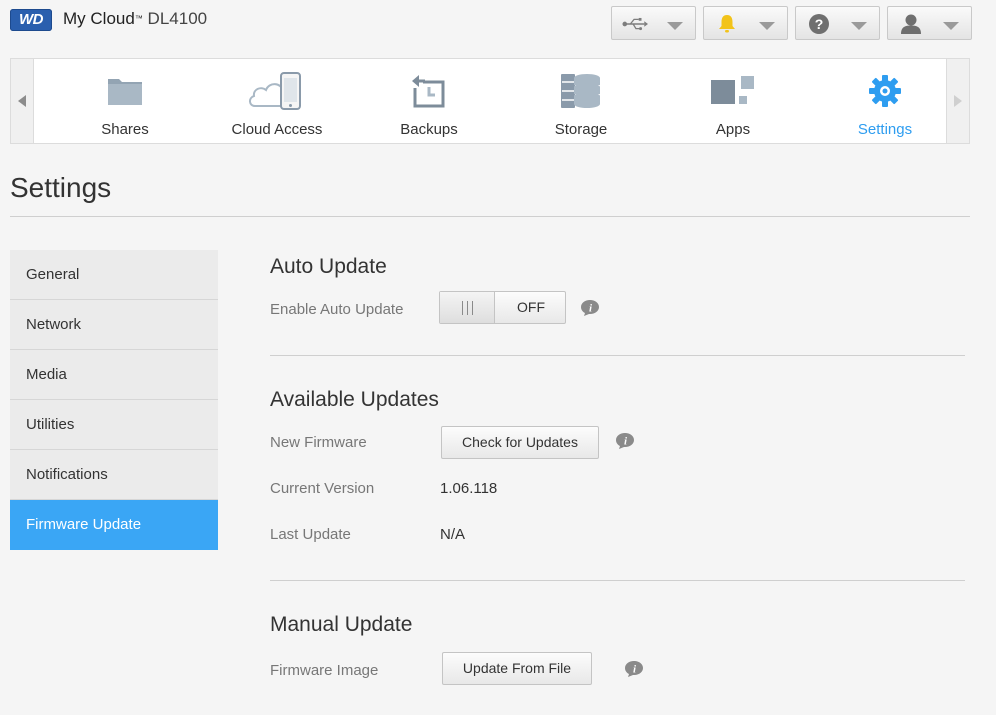 The width and height of the screenshot is (996, 715). What do you see at coordinates (114, 425) in the screenshot?
I see `sidebar-item-utilities: Utilities` at bounding box center [114, 425].